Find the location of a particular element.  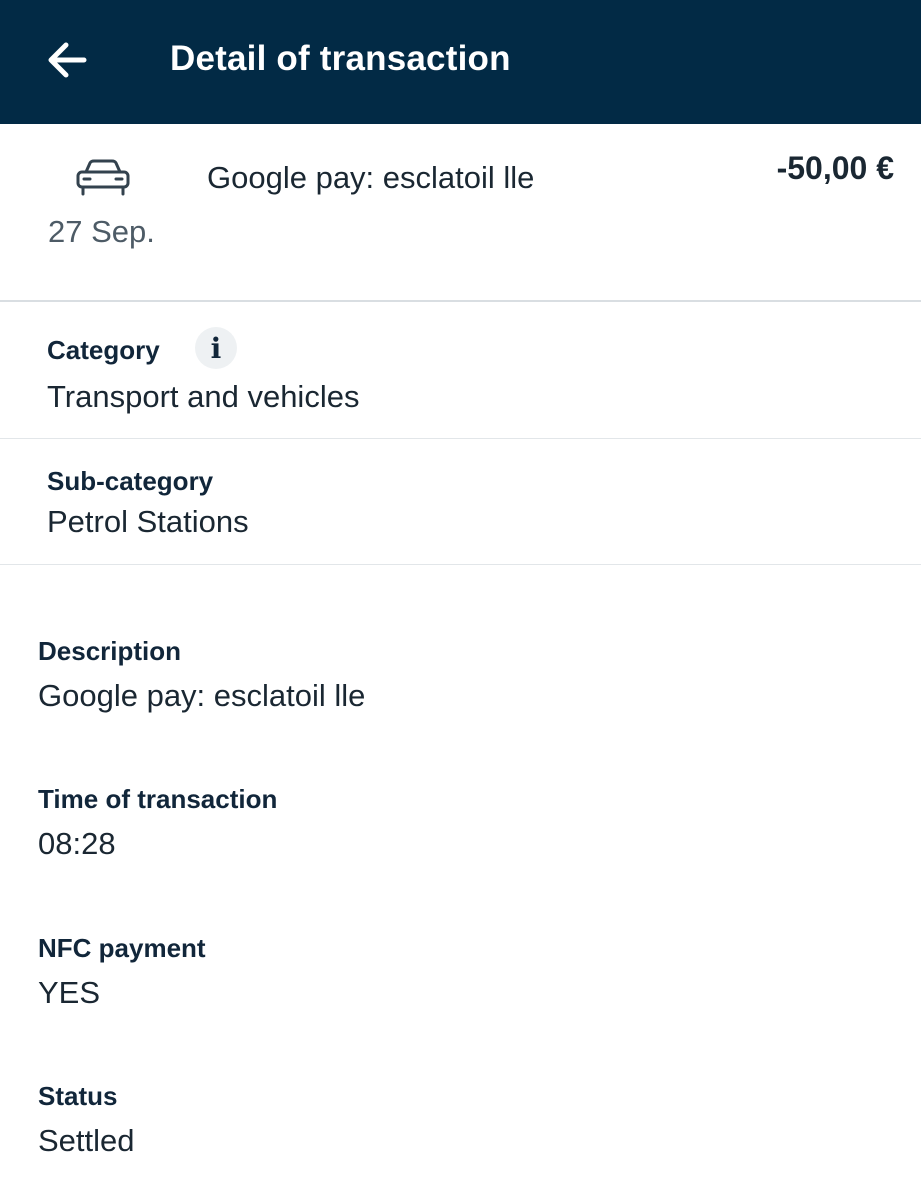

arrow-left-icon is located at coordinates (67, 60).